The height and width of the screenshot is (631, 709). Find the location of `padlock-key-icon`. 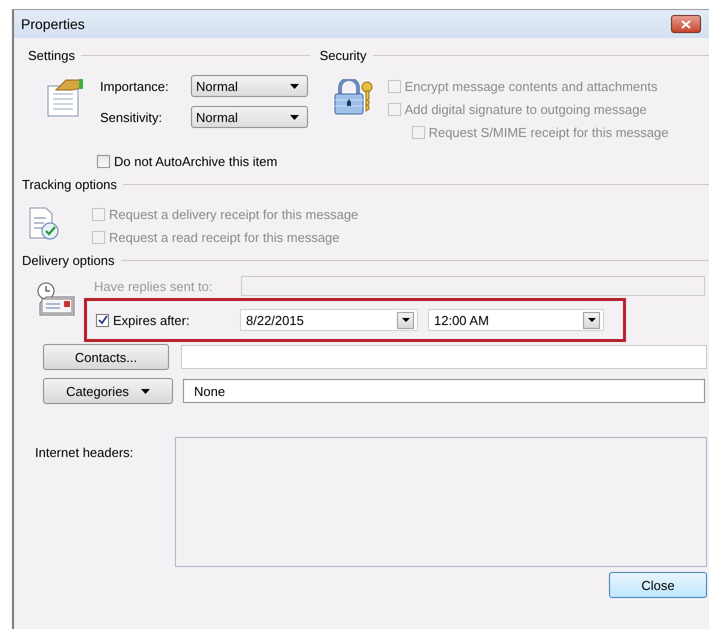

padlock-key-icon is located at coordinates (353, 97).